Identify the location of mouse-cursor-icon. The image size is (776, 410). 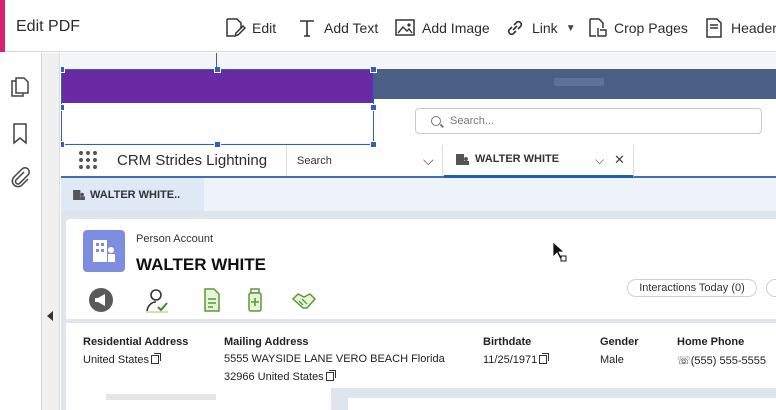
(559, 251).